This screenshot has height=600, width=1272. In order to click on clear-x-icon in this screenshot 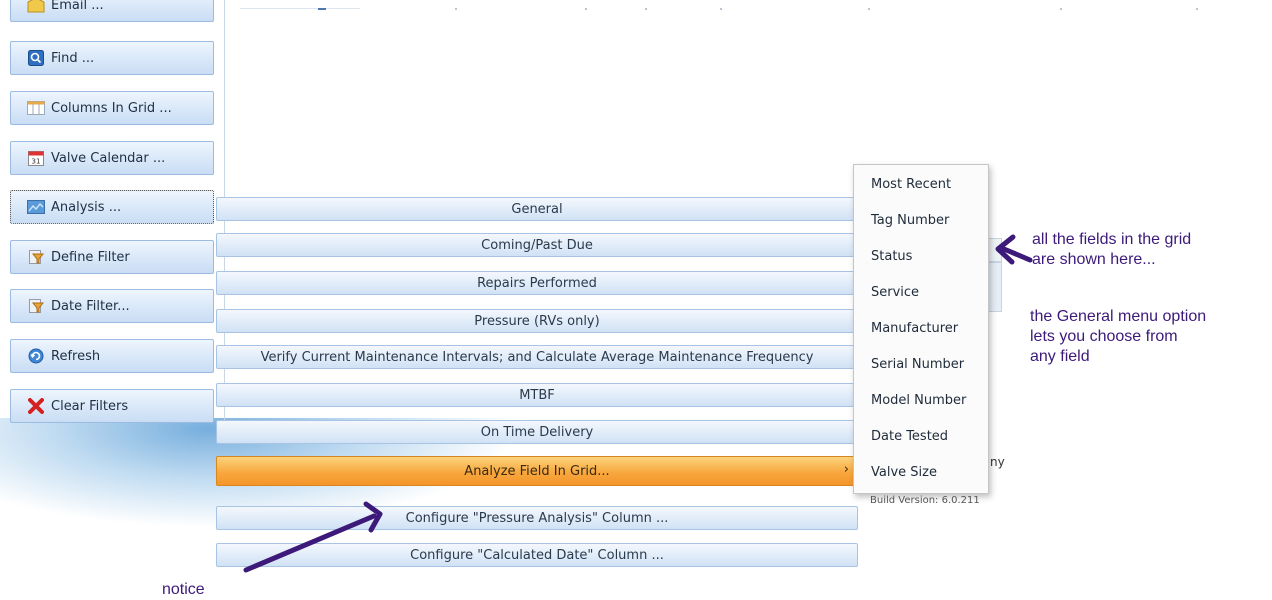, I will do `click(36, 406)`.